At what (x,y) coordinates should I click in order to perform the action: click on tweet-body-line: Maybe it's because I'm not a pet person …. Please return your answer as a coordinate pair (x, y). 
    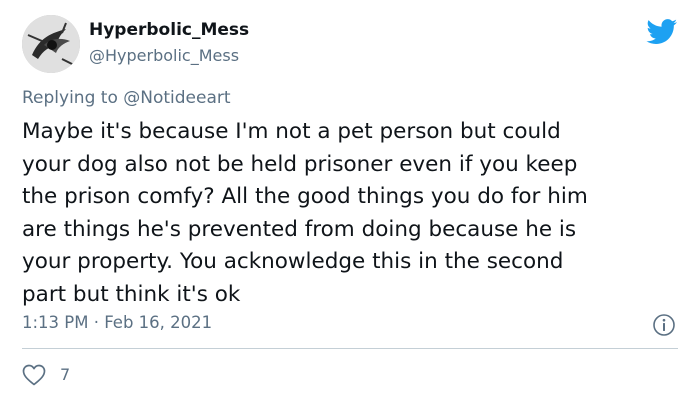
    Looking at the image, I should click on (291, 131).